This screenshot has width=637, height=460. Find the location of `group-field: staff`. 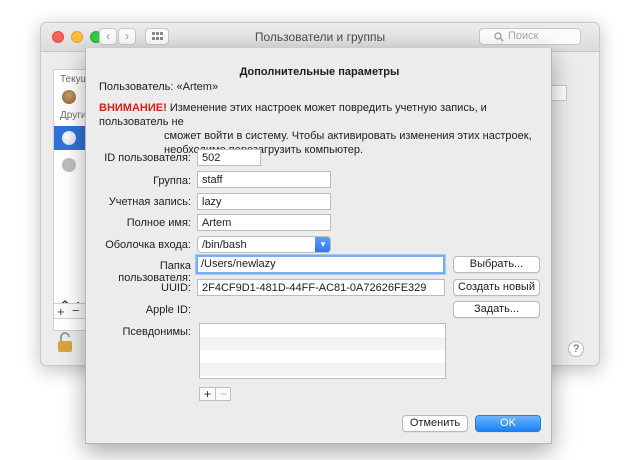

group-field: staff is located at coordinates (264, 179).